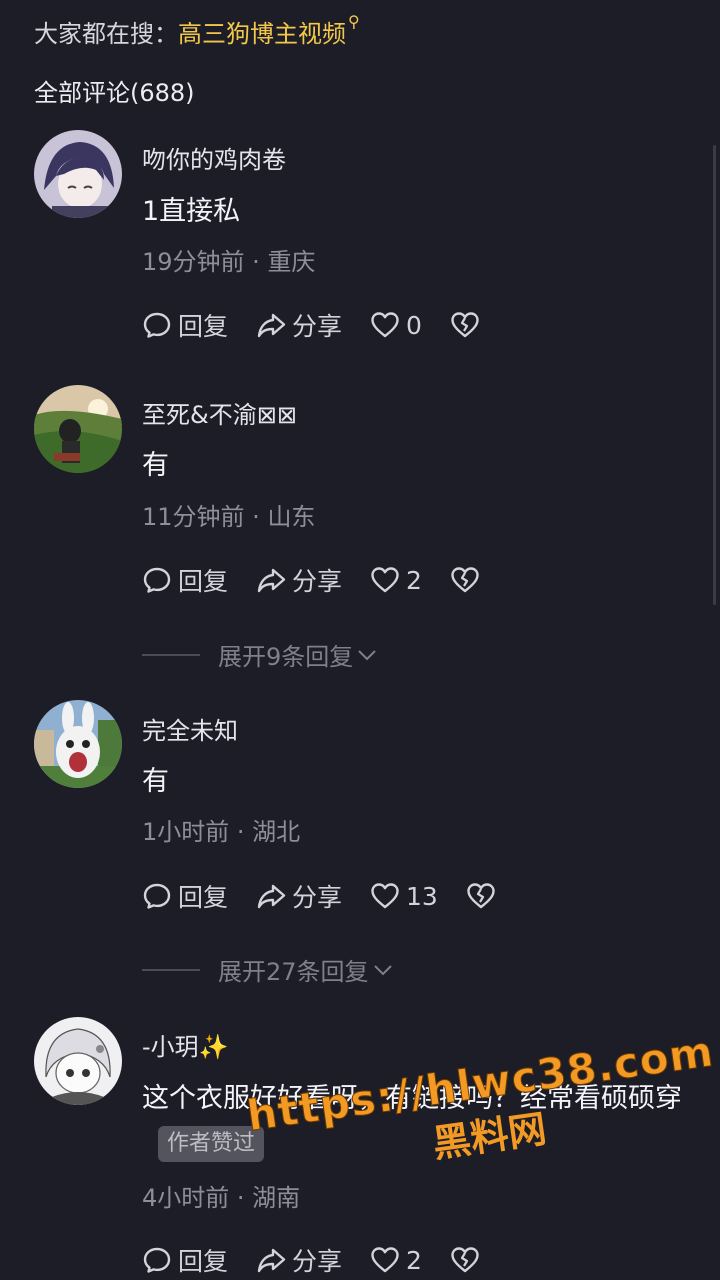 Image resolution: width=720 pixels, height=1280 pixels. I want to click on comment-username: 至死&不渝⊠⊠, so click(219, 412).